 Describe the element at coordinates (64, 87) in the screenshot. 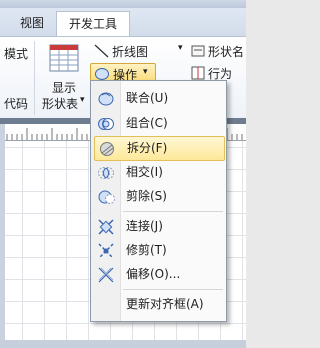

I see `show-shapesheet-label-1: 显示` at that location.